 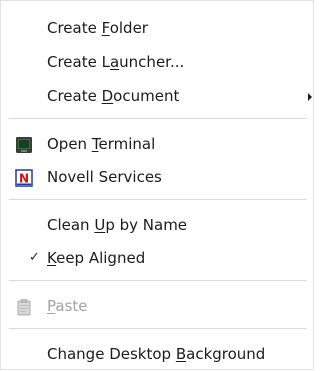 I want to click on create-document-label: Create Document, so click(x=113, y=96).